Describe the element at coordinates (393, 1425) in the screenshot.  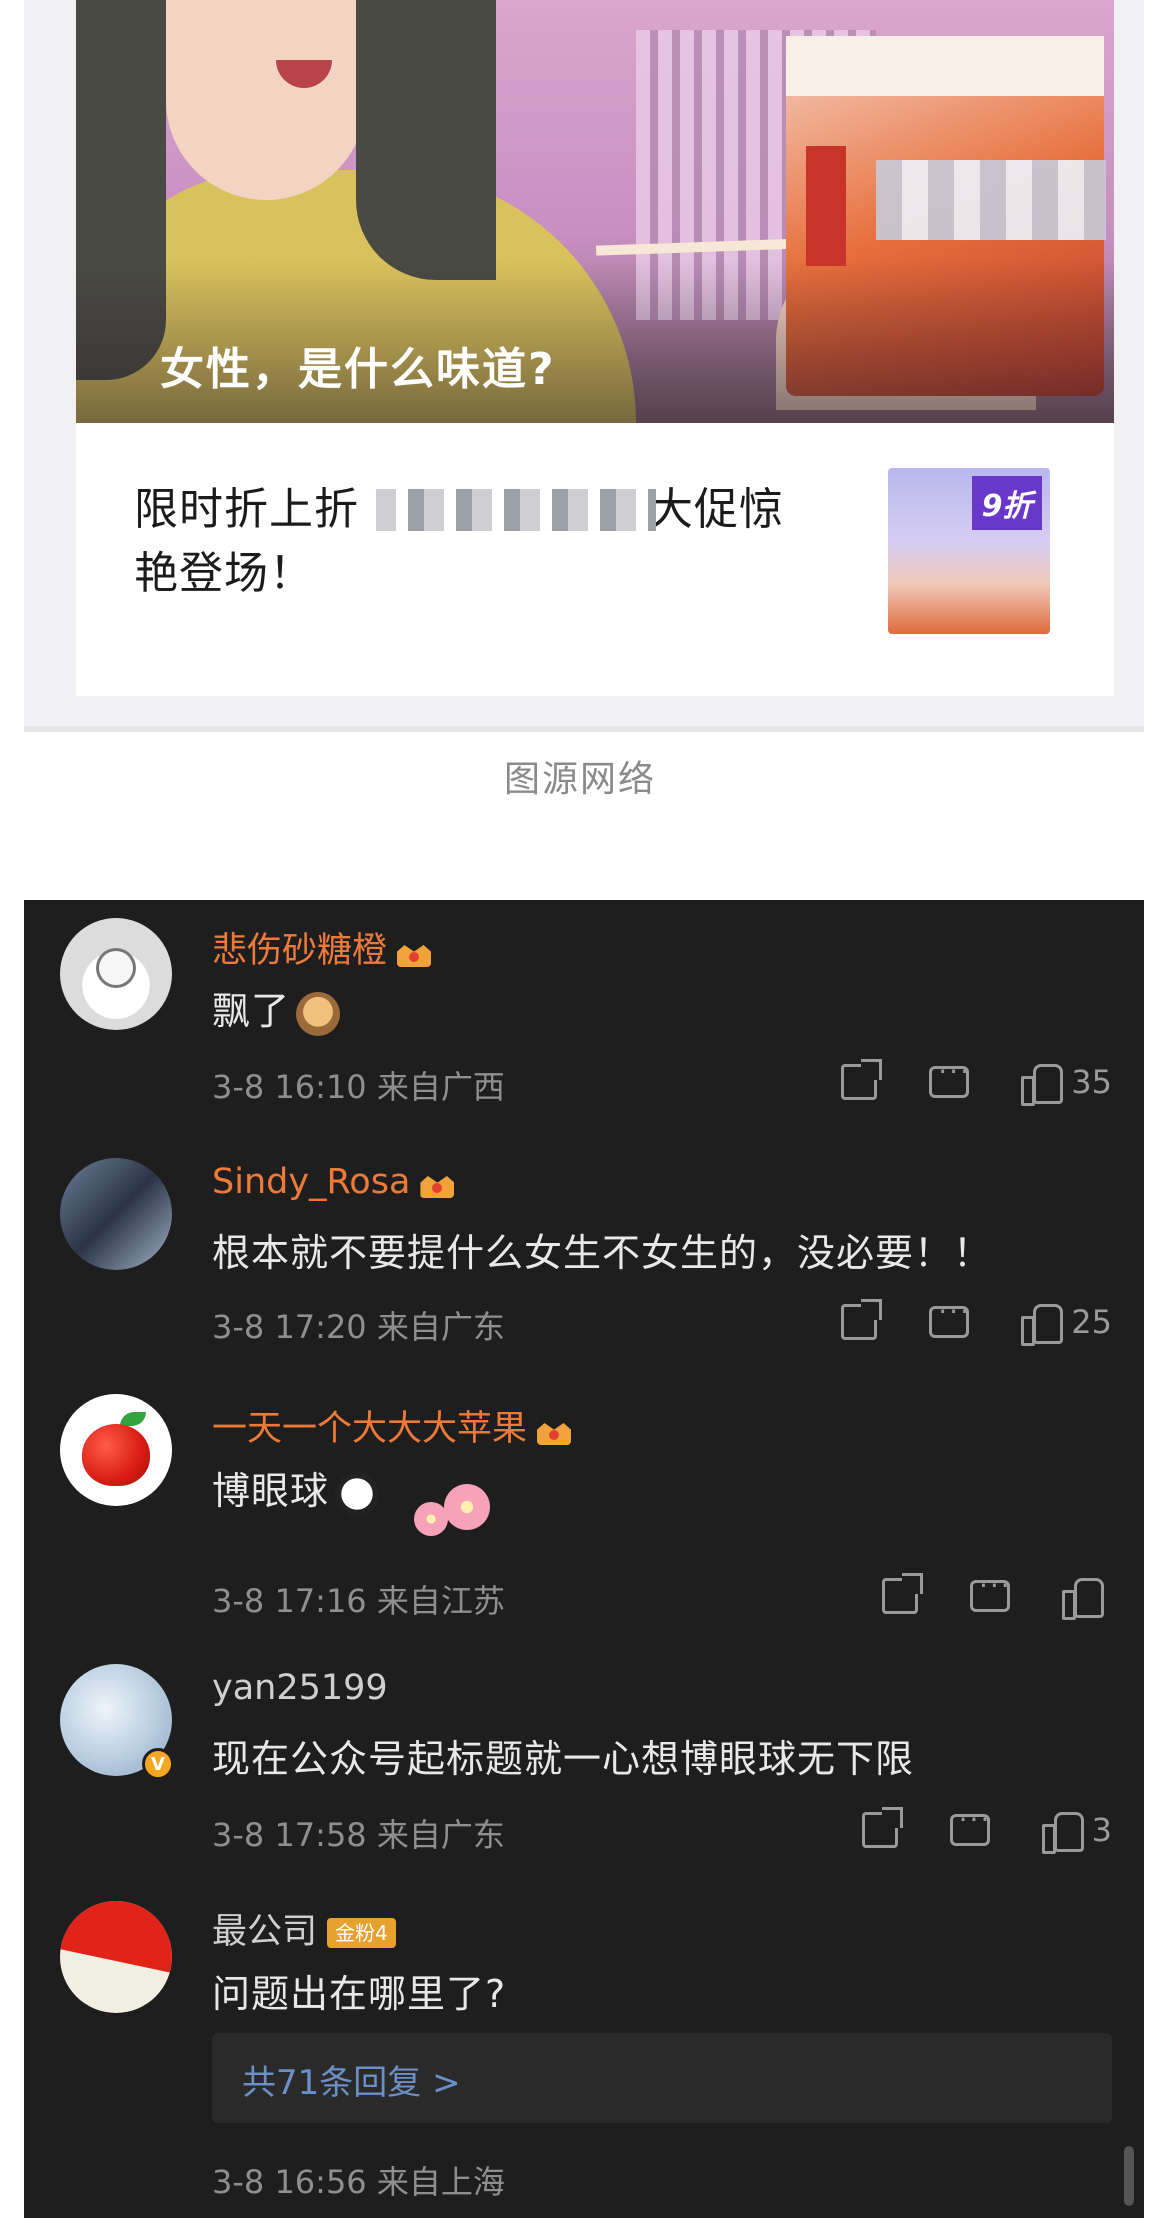
I see `comment-username: 一天一个大大大苹果` at that location.